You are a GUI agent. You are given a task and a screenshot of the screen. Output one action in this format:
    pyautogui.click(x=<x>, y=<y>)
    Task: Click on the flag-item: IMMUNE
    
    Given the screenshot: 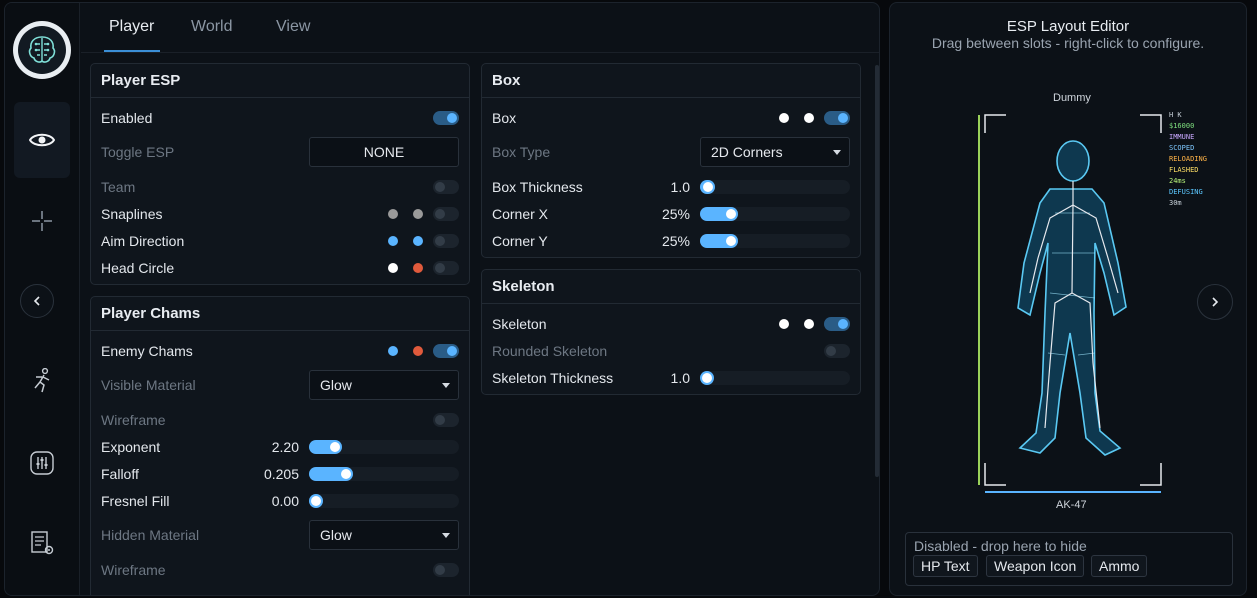 What is the action you would take?
    pyautogui.click(x=1188, y=137)
    